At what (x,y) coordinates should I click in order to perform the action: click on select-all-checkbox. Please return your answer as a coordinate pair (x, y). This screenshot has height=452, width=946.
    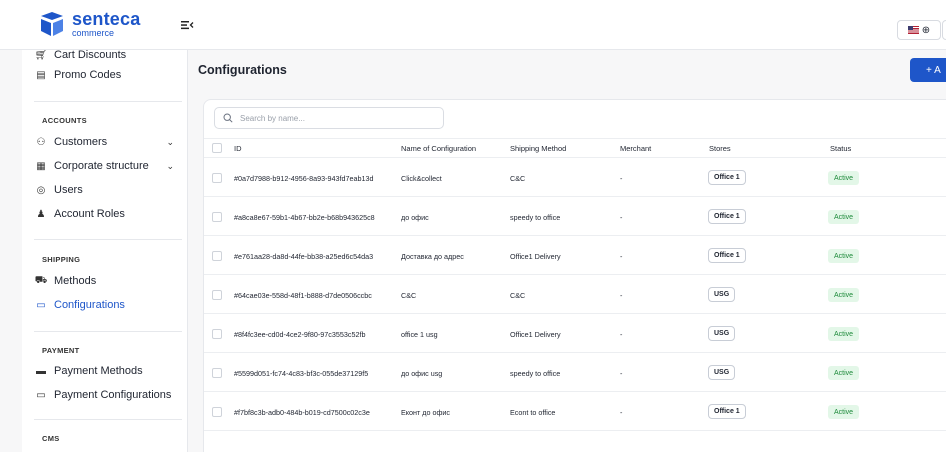
    Looking at the image, I should click on (217, 148).